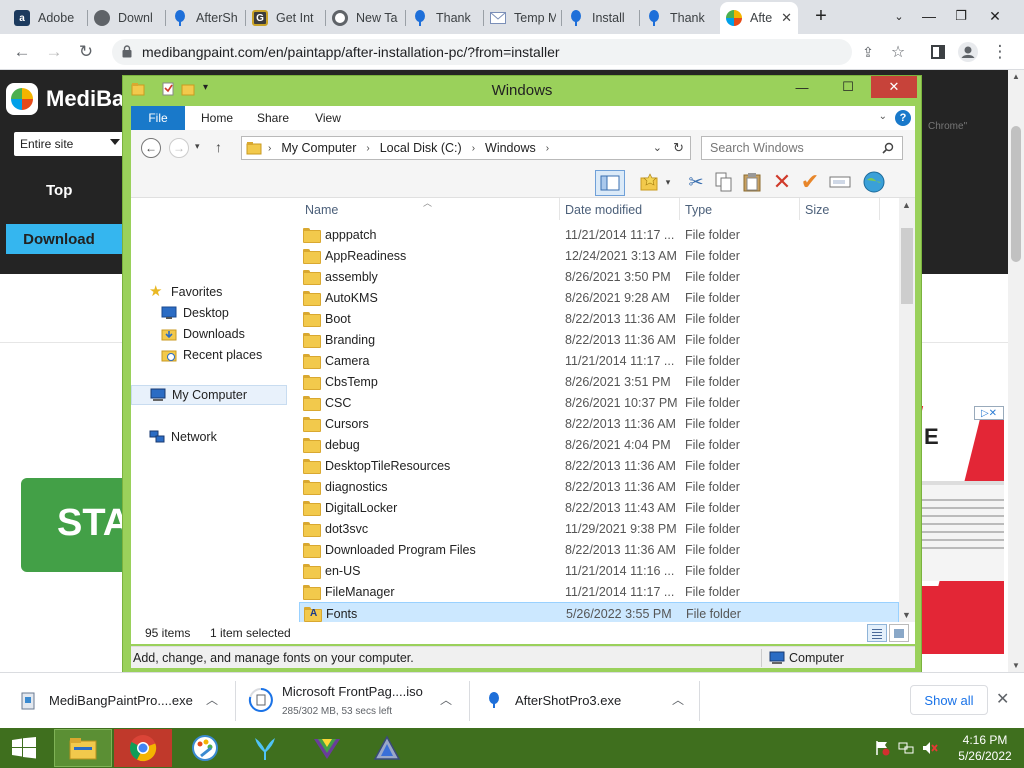  I want to click on file-row: assembly 8/26/2021 3:50 PM File folder, so click(599, 276).